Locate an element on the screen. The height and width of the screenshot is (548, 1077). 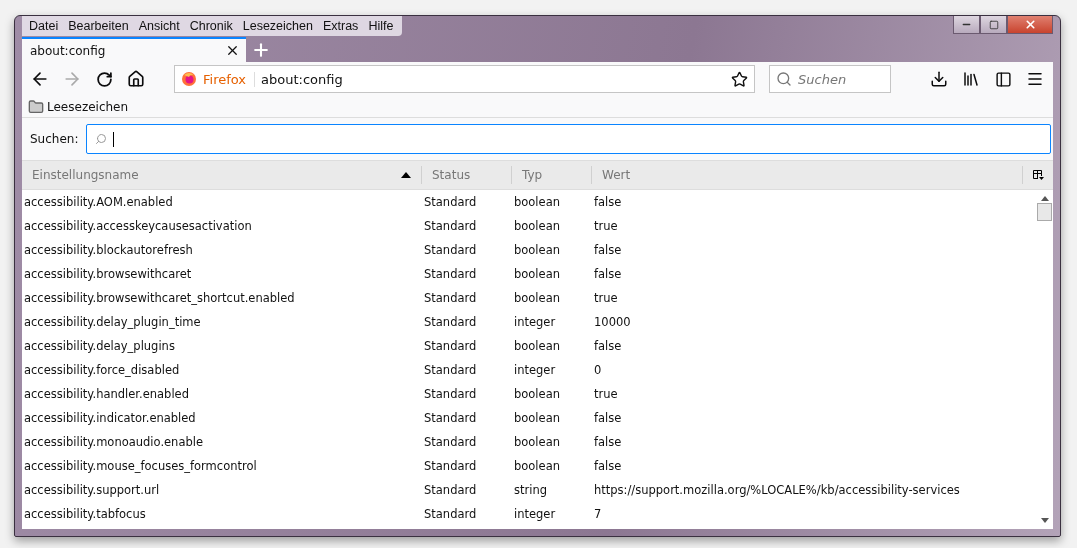
column-header: Wert is located at coordinates (807, 175).